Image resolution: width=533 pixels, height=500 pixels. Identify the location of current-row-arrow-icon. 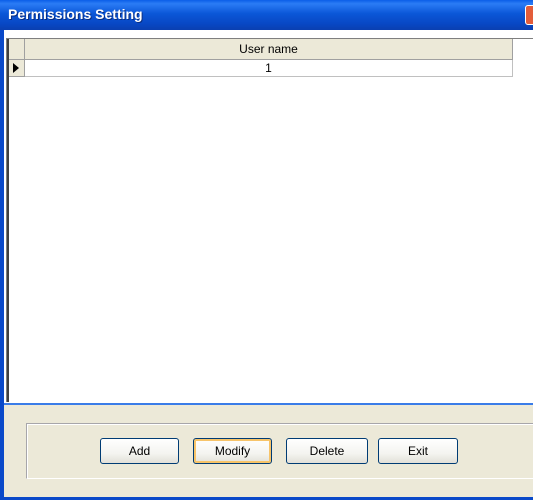
(16, 68).